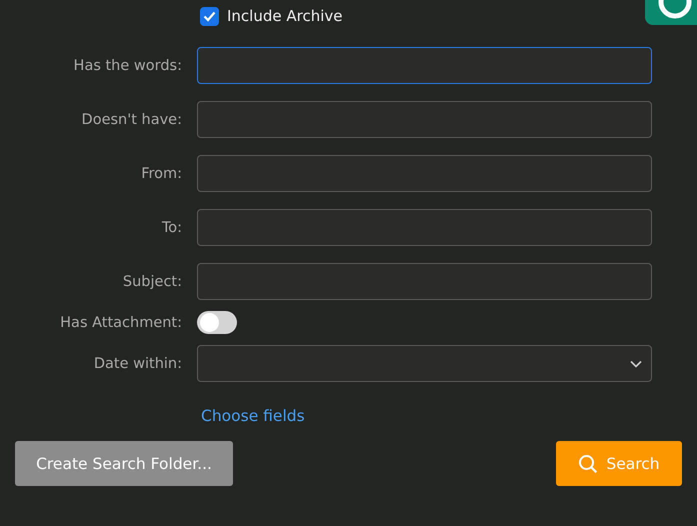 This screenshot has width=697, height=526. Describe the element at coordinates (619, 463) in the screenshot. I see `search-button: Search` at that location.